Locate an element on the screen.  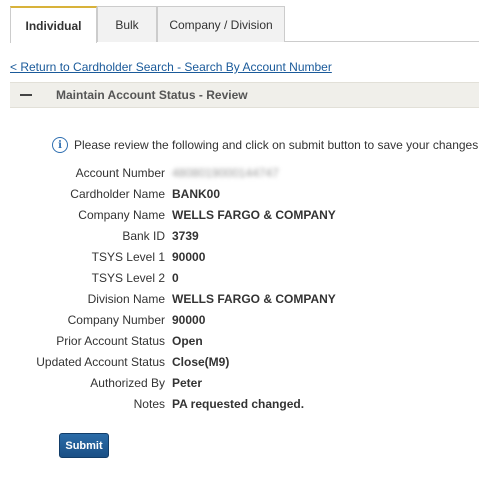
tab-bar: Individual Bulk Company / Division is located at coordinates (244, 24).